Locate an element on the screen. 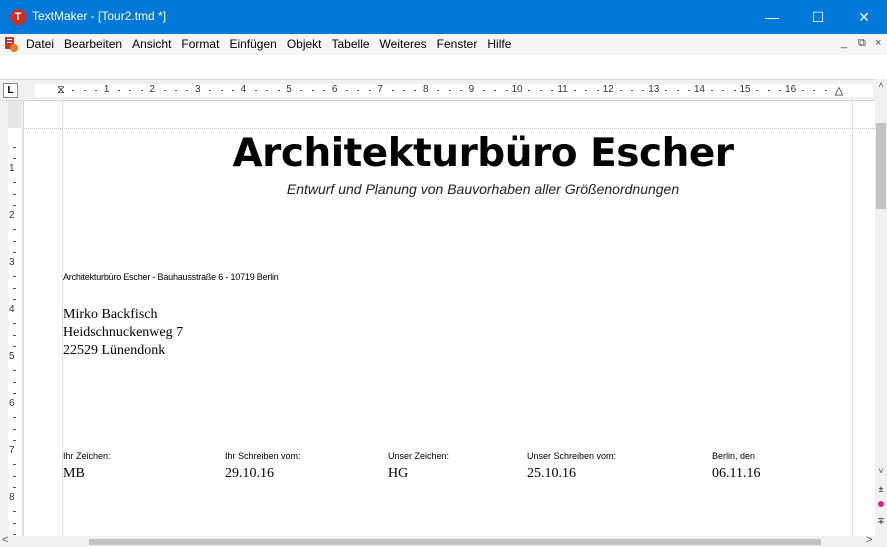  menu-bearbeiten: Bearbeiten is located at coordinates (93, 44).